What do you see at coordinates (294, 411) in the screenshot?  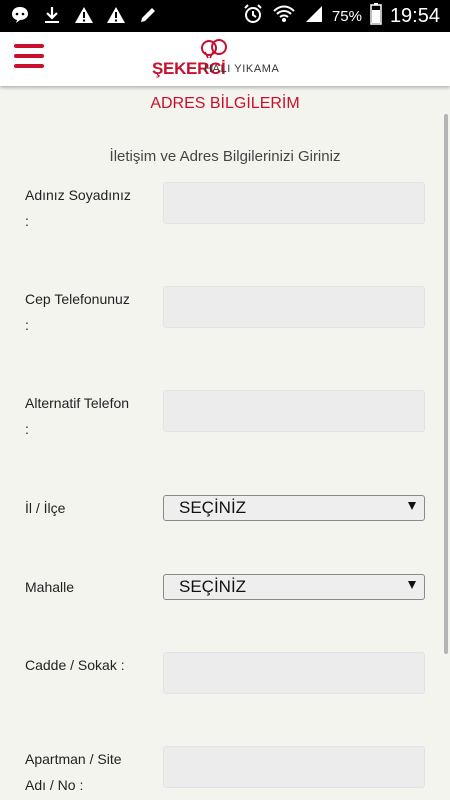 I see `alt-phone-input` at bounding box center [294, 411].